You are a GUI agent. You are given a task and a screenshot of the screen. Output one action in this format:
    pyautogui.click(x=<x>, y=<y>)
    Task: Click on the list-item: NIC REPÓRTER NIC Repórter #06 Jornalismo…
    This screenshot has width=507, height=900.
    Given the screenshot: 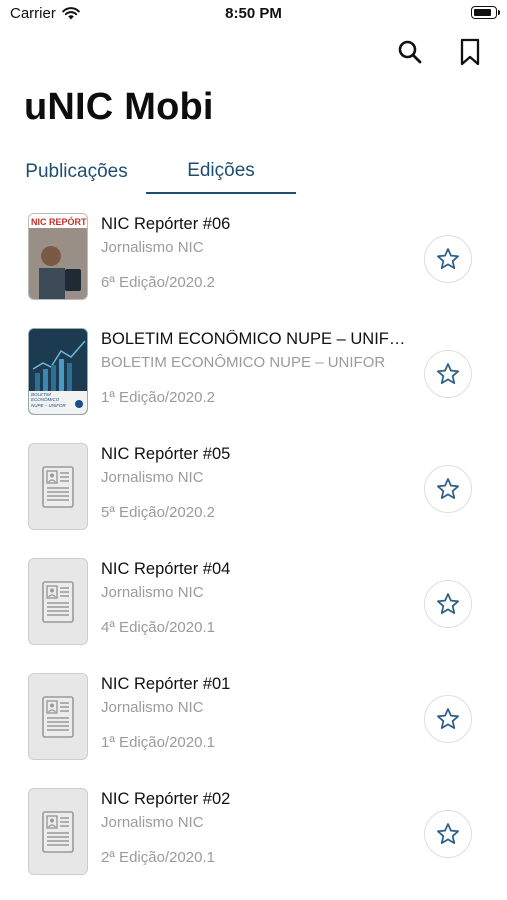 What is the action you would take?
    pyautogui.click(x=253, y=265)
    